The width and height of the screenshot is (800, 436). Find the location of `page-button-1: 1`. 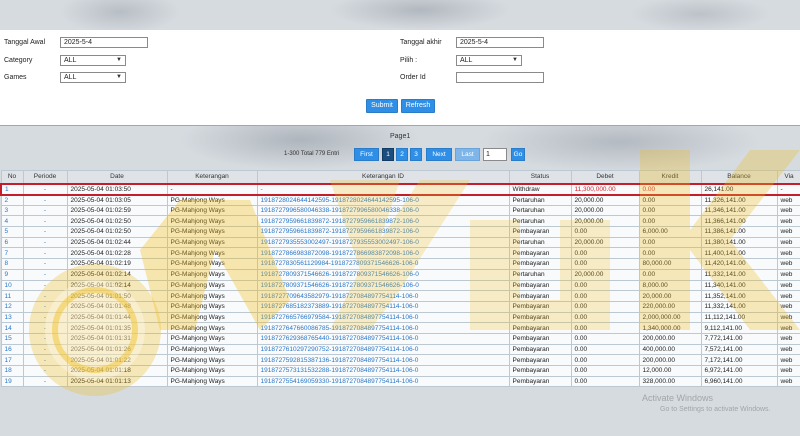

page-button-1: 1 is located at coordinates (388, 154).